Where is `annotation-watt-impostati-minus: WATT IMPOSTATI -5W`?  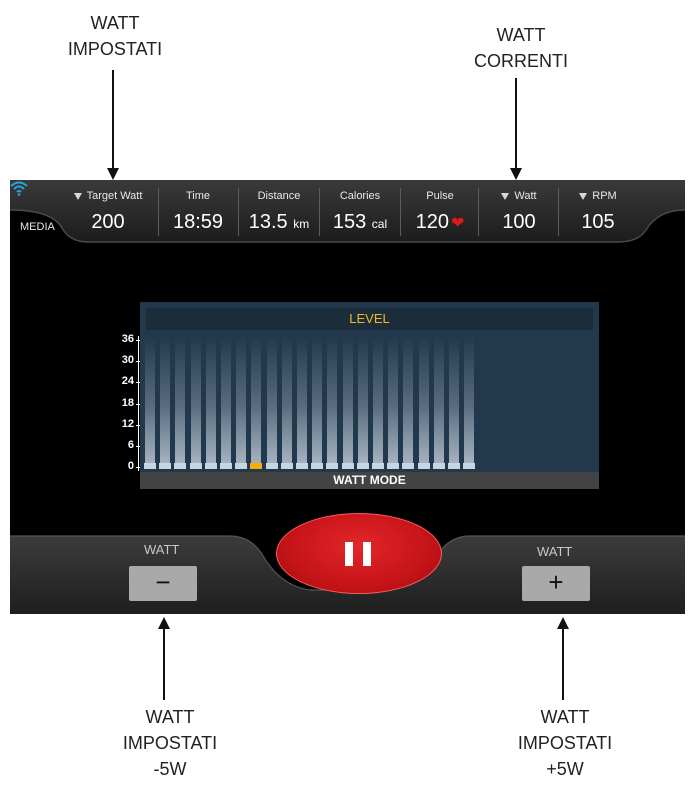
annotation-watt-impostati-minus: WATT IMPOSTATI -5W is located at coordinates (170, 743).